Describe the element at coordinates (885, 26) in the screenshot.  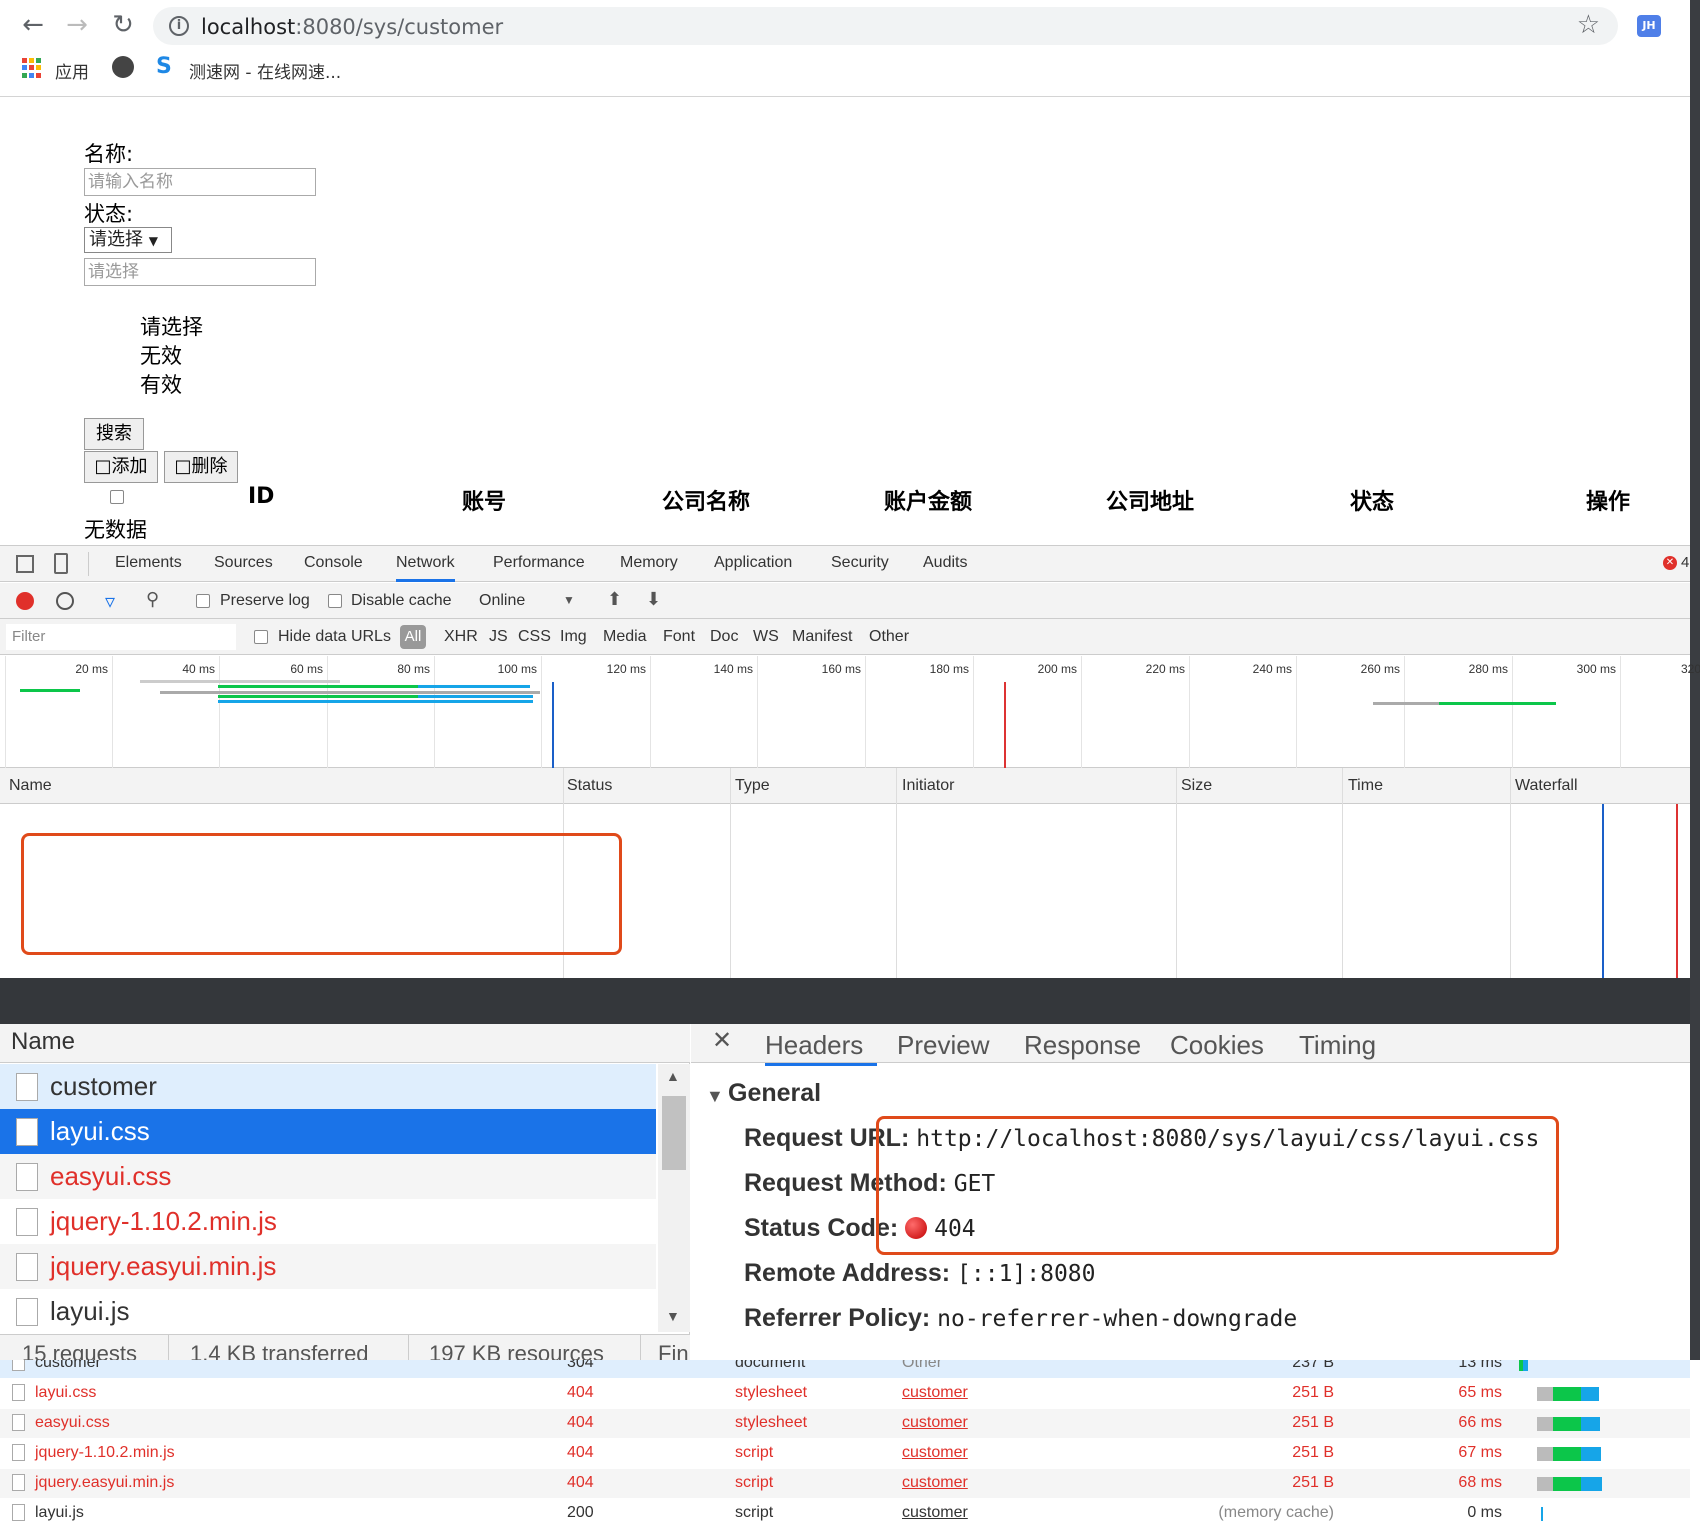
I see `address-bar: i localhost:8080/sys/customer ☆` at that location.